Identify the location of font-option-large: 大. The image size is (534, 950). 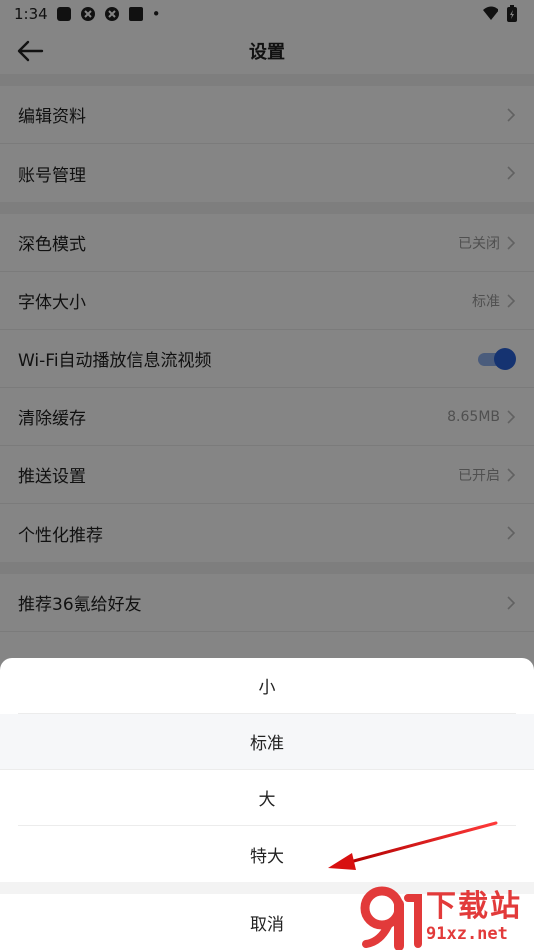
(267, 798).